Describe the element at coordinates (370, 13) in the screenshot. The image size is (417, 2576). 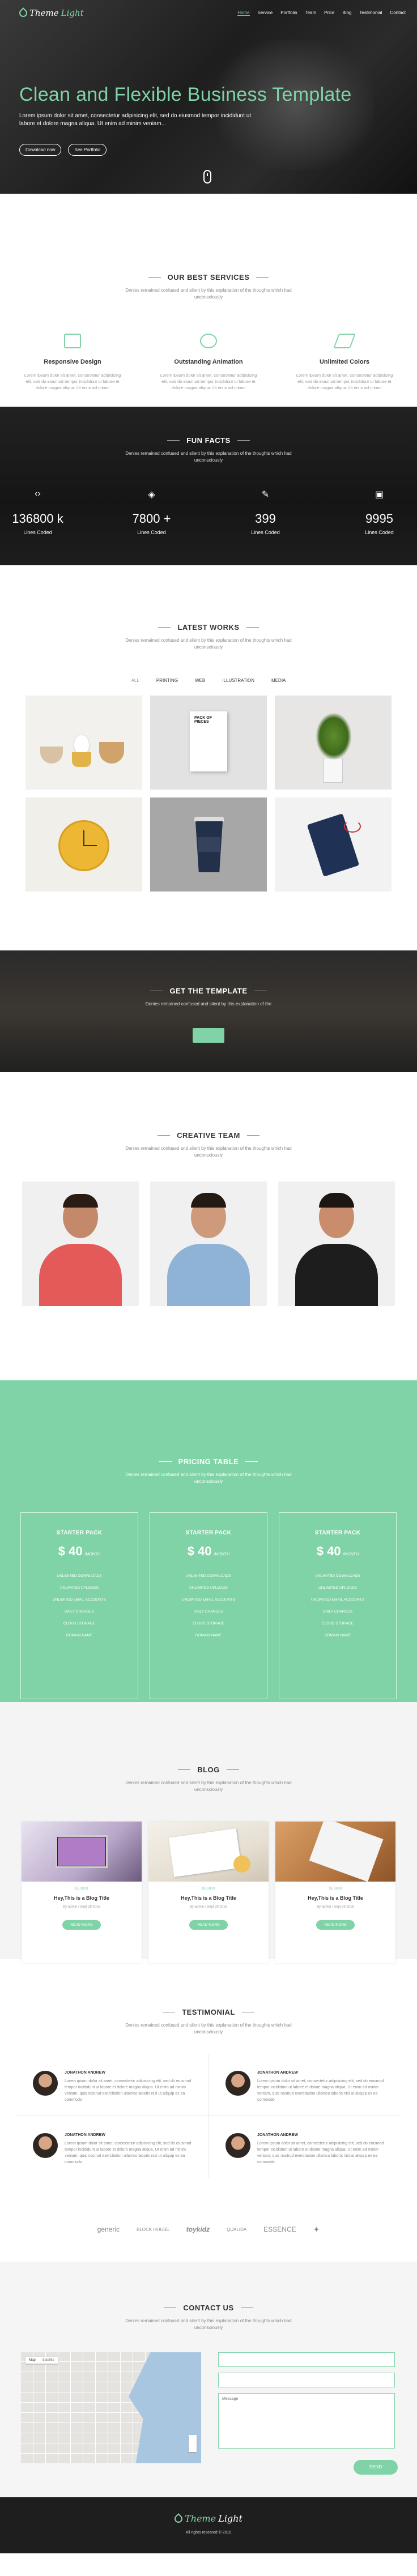
I see `nav-testimonial: Testimonial` at that location.